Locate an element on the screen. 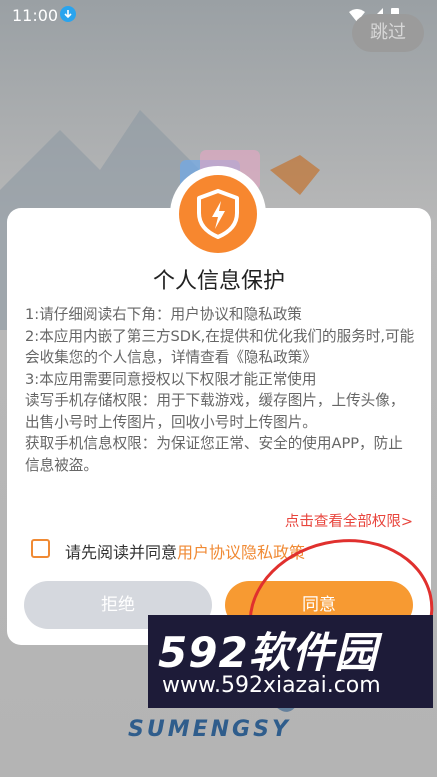 The height and width of the screenshot is (777, 437). watermark-title: 592软件园 is located at coordinates (268, 652).